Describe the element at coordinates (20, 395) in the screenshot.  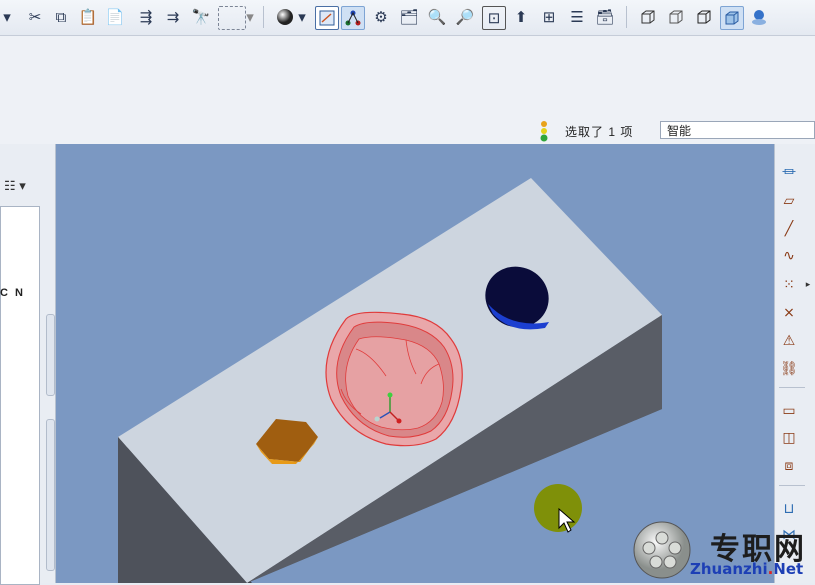
I see `model-tree-list` at that location.